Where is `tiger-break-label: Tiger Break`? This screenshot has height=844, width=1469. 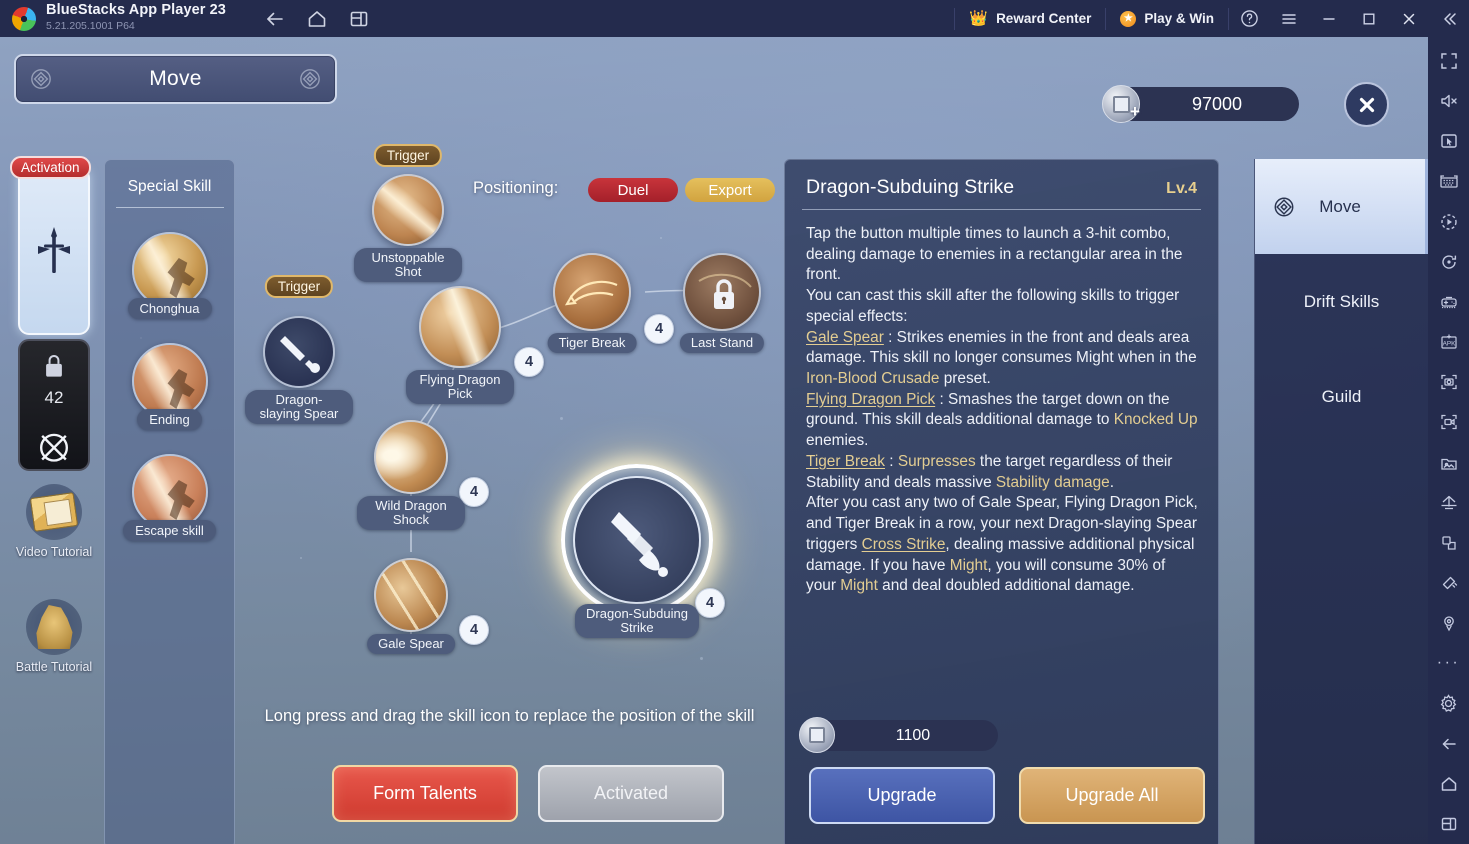
tiger-break-label: Tiger Break is located at coordinates (592, 343).